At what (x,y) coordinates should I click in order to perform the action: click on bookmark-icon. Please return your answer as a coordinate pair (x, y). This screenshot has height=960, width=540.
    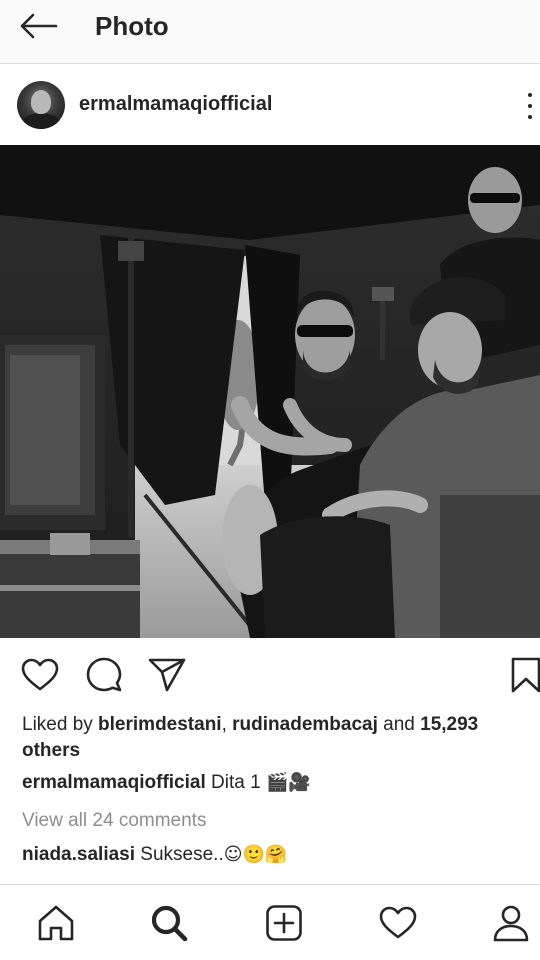
    Looking at the image, I should click on (525, 675).